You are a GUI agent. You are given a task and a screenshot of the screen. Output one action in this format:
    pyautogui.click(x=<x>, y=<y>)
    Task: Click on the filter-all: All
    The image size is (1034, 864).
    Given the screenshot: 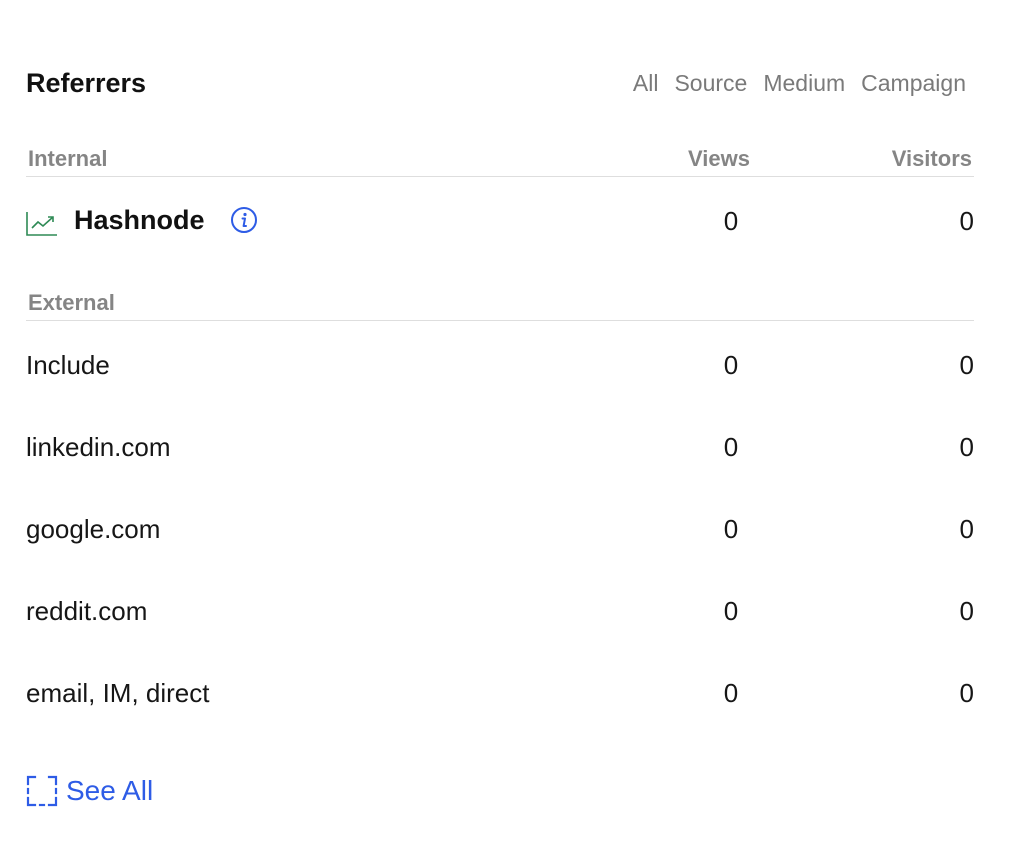 What is the action you would take?
    pyautogui.click(x=646, y=83)
    